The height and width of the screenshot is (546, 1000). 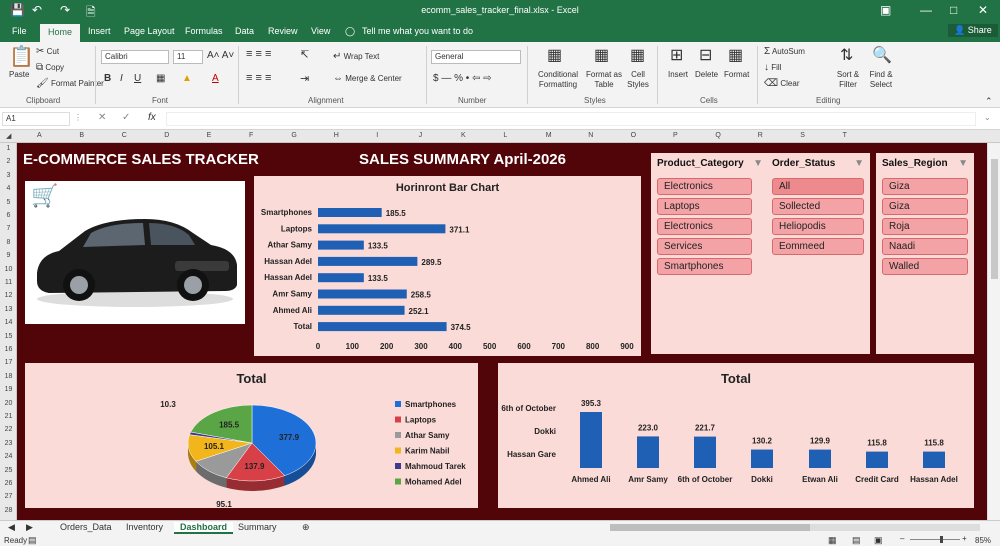 I want to click on row-header: 9, so click(x=8, y=255).